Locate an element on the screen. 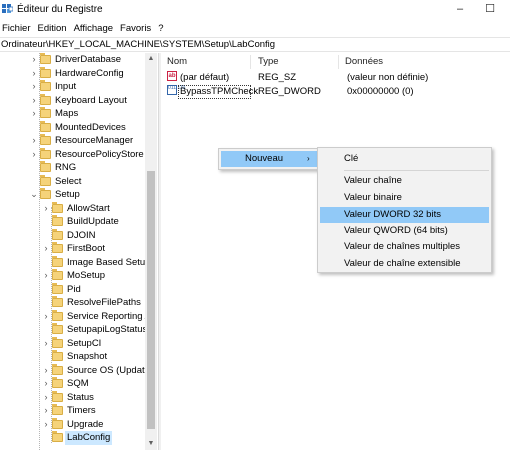 The width and height of the screenshot is (510, 450). tree-item-firstboot: › FirstBoot is located at coordinates (73, 249).